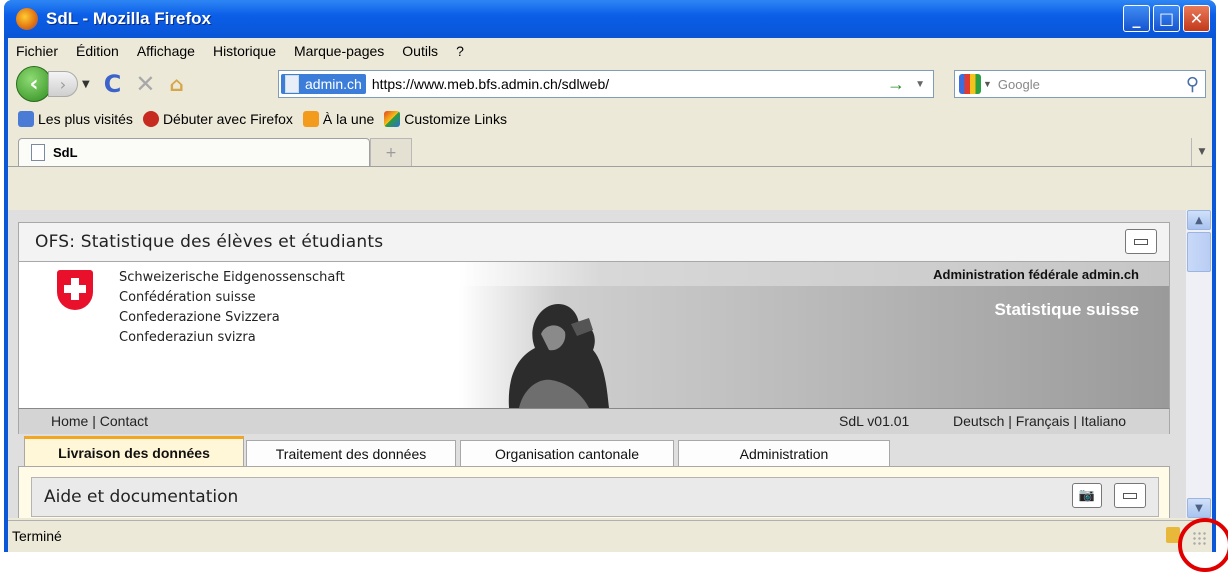 The height and width of the screenshot is (572, 1228). What do you see at coordinates (244, 51) in the screenshot?
I see `menu-historique: Historique` at bounding box center [244, 51].